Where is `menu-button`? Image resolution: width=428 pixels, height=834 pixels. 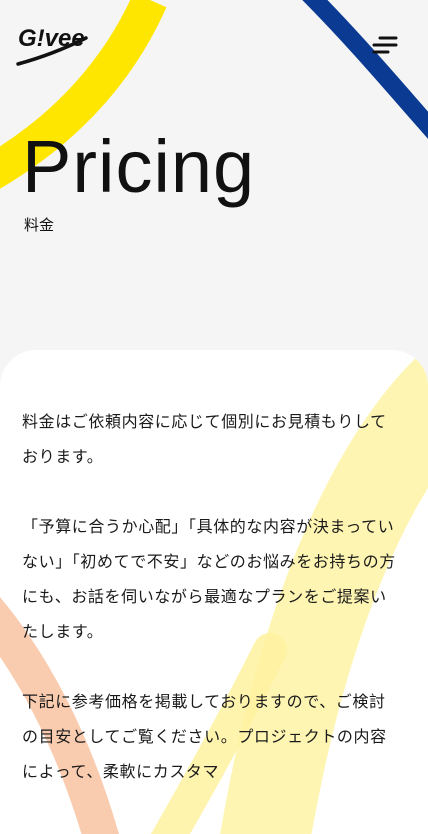
menu-button is located at coordinates (385, 45).